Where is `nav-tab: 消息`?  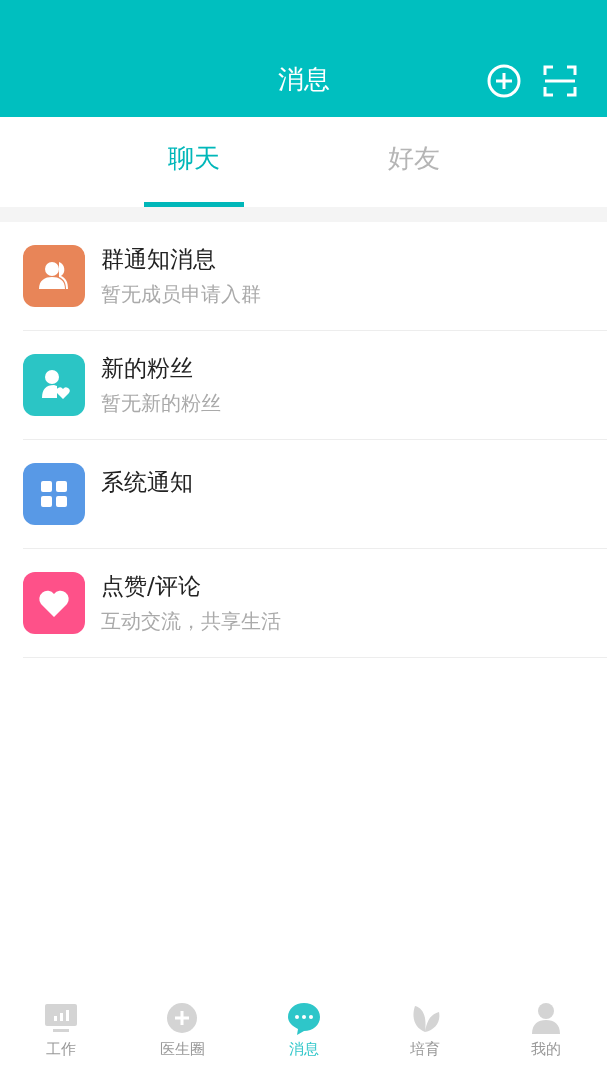 nav-tab: 消息 is located at coordinates (303, 1035).